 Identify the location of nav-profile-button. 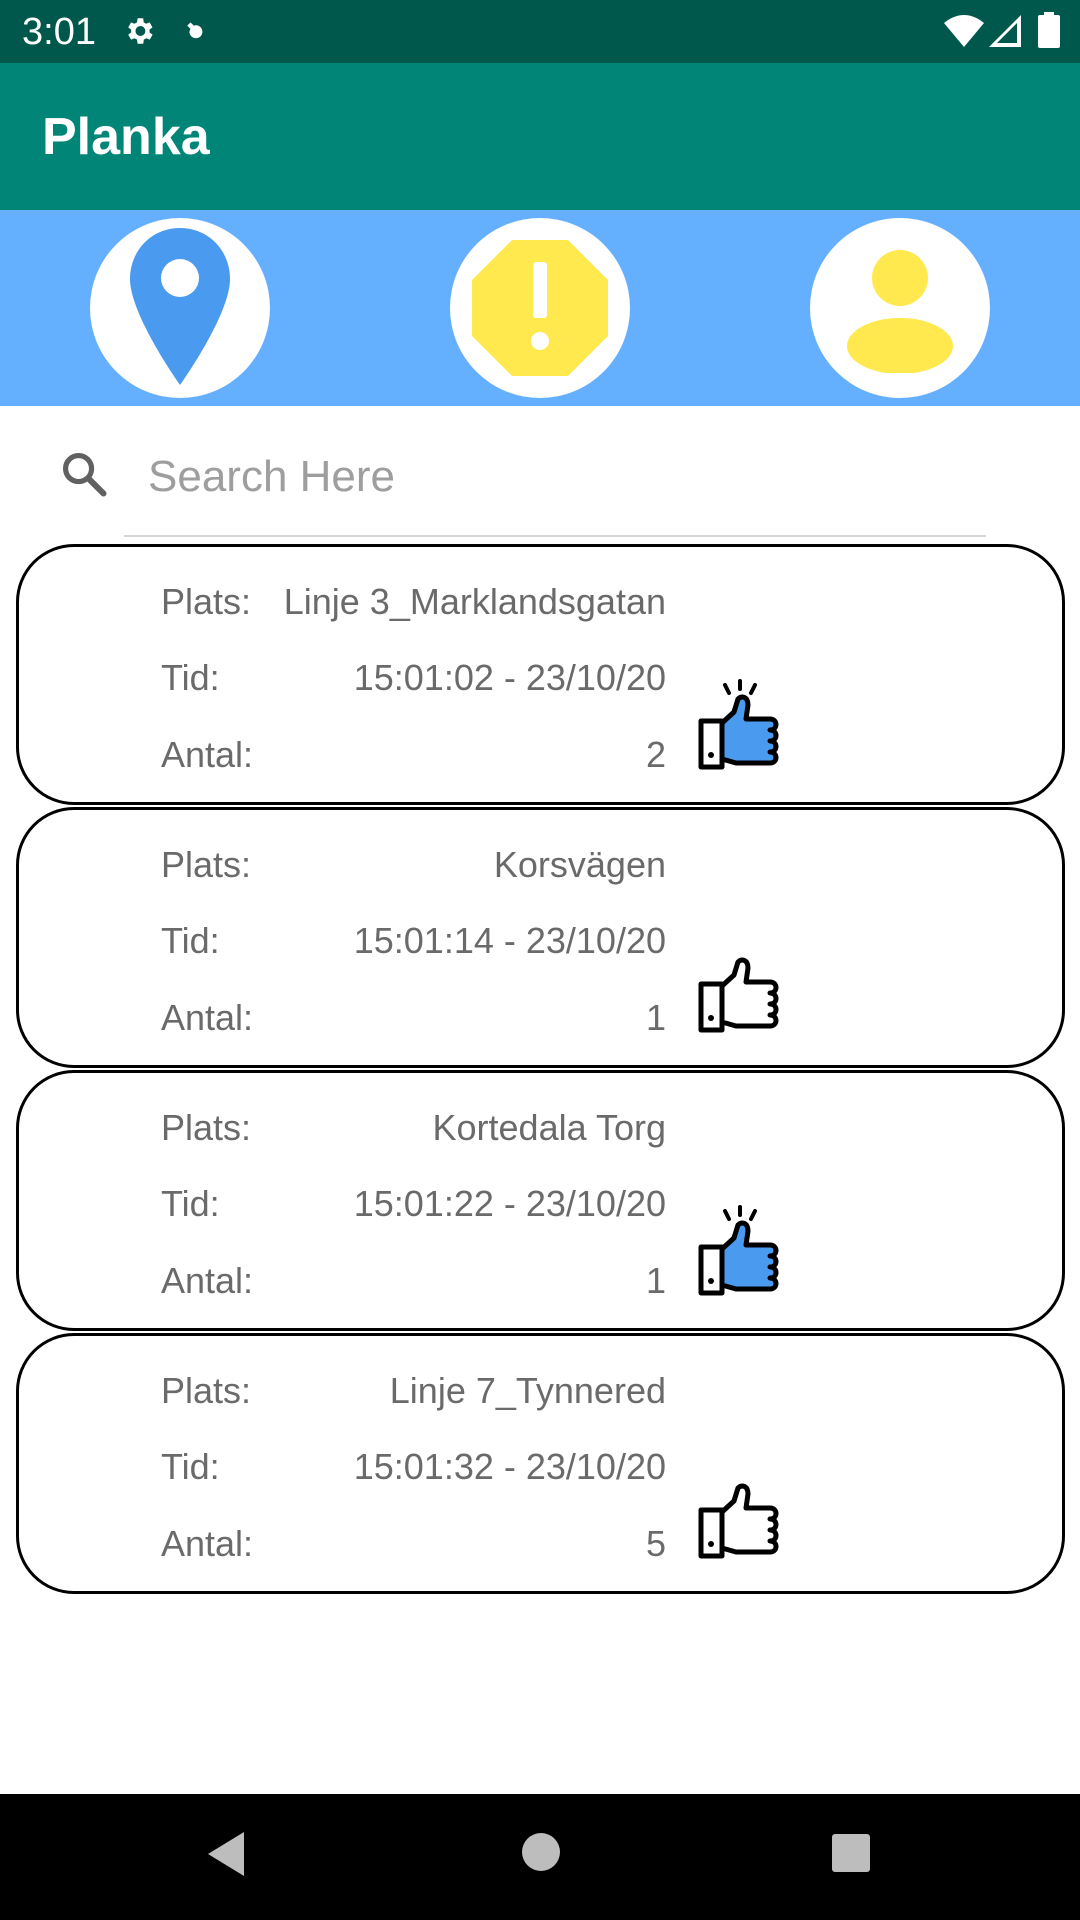
(900, 308).